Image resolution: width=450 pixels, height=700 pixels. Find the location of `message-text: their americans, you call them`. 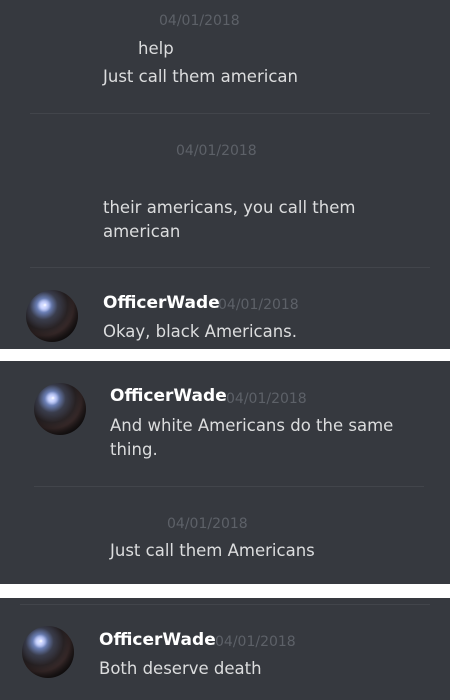

message-text: their americans, you call them is located at coordinates (229, 207).